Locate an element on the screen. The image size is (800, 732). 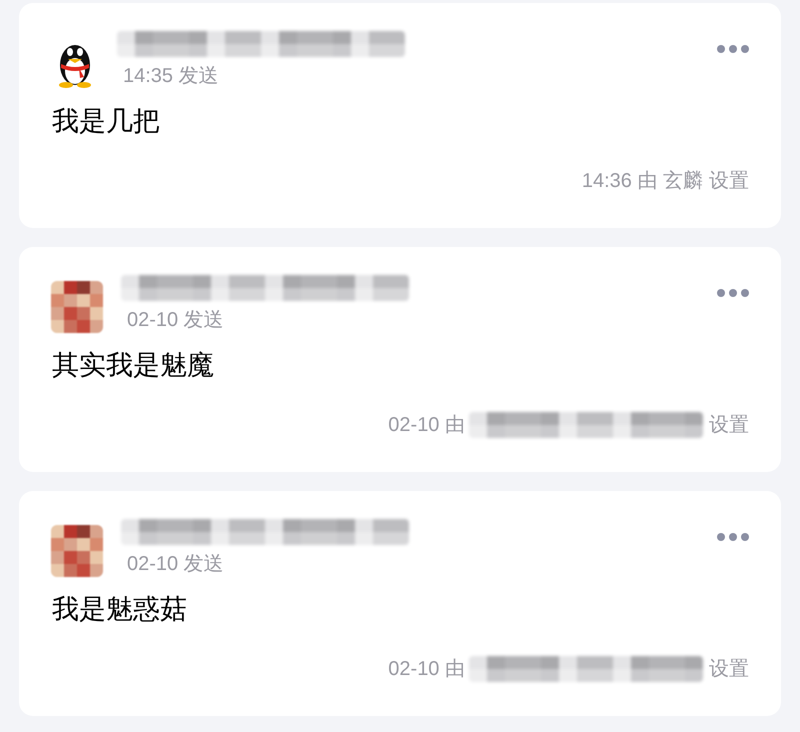
set-by-info: 14:36 由 玄麟 is located at coordinates (642, 181).